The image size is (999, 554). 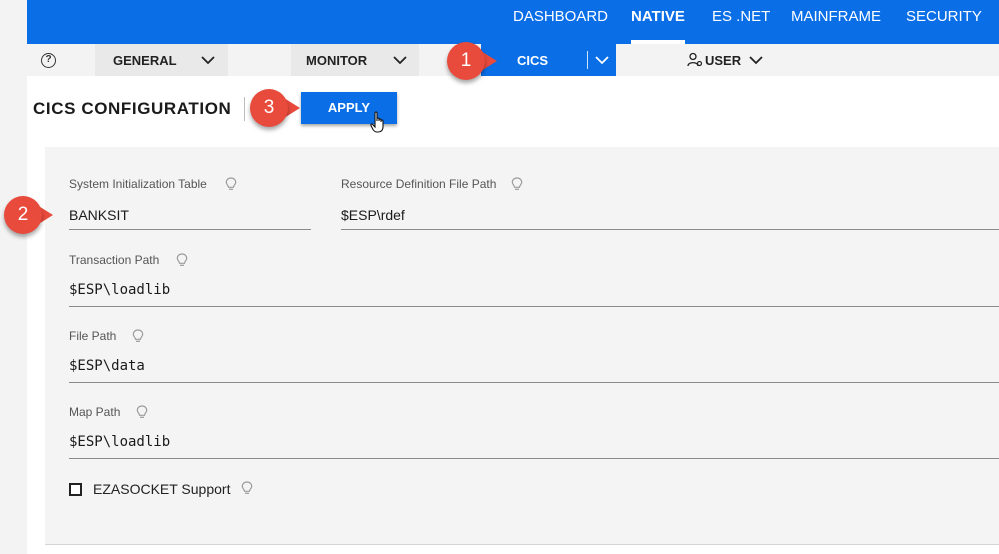 I want to click on transaction-path-underline, so click(x=534, y=306).